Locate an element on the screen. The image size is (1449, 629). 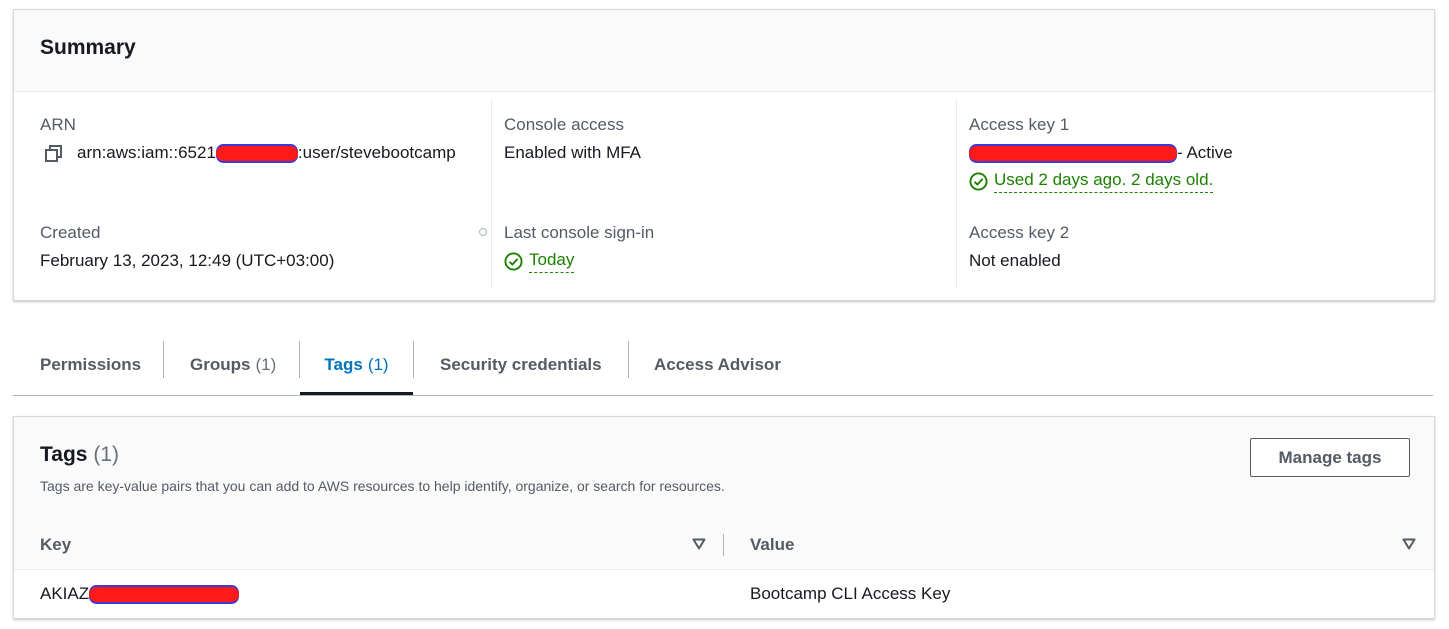
created-value: February 13, 2023, 12:49 (UTC+03:00) is located at coordinates (187, 260).